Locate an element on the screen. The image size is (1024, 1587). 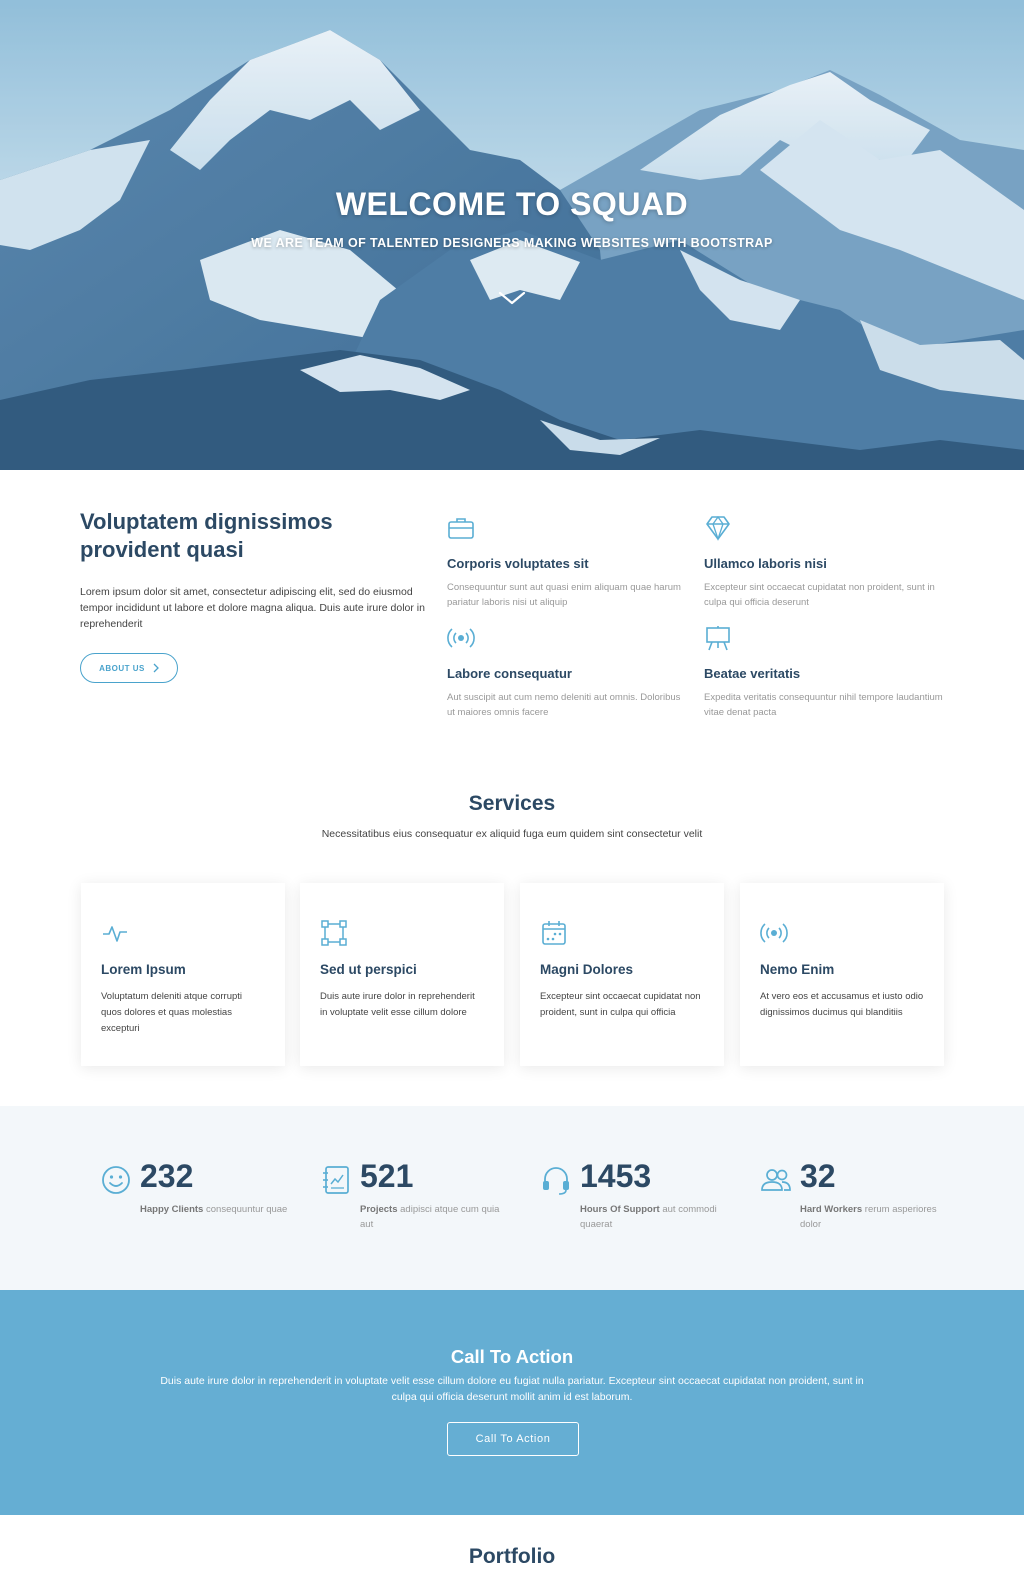
call-to-action-button: Call To Action is located at coordinates (513, 1439).